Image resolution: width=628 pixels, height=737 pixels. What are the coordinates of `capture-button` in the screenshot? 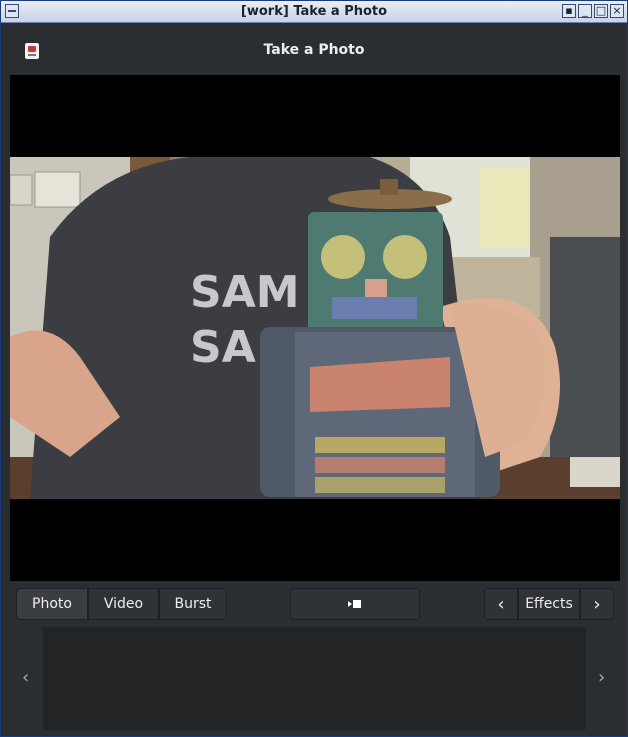 It's located at (355, 604).